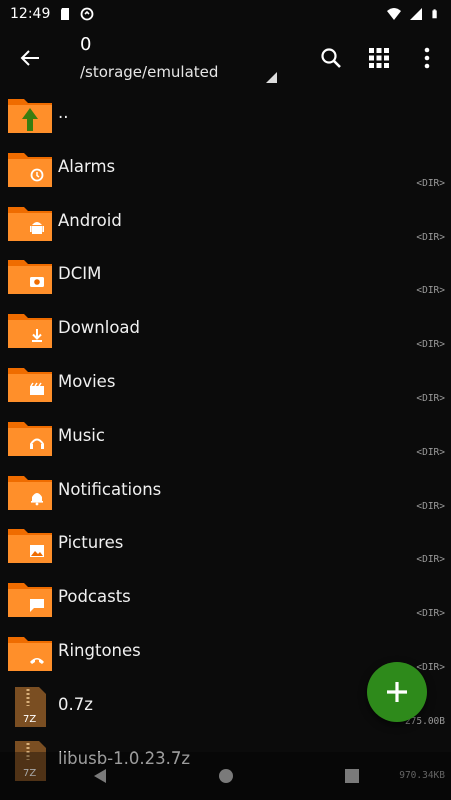 Image resolution: width=451 pixels, height=800 pixels. Describe the element at coordinates (149, 72) in the screenshot. I see `current-path: /storage/emulated` at that location.